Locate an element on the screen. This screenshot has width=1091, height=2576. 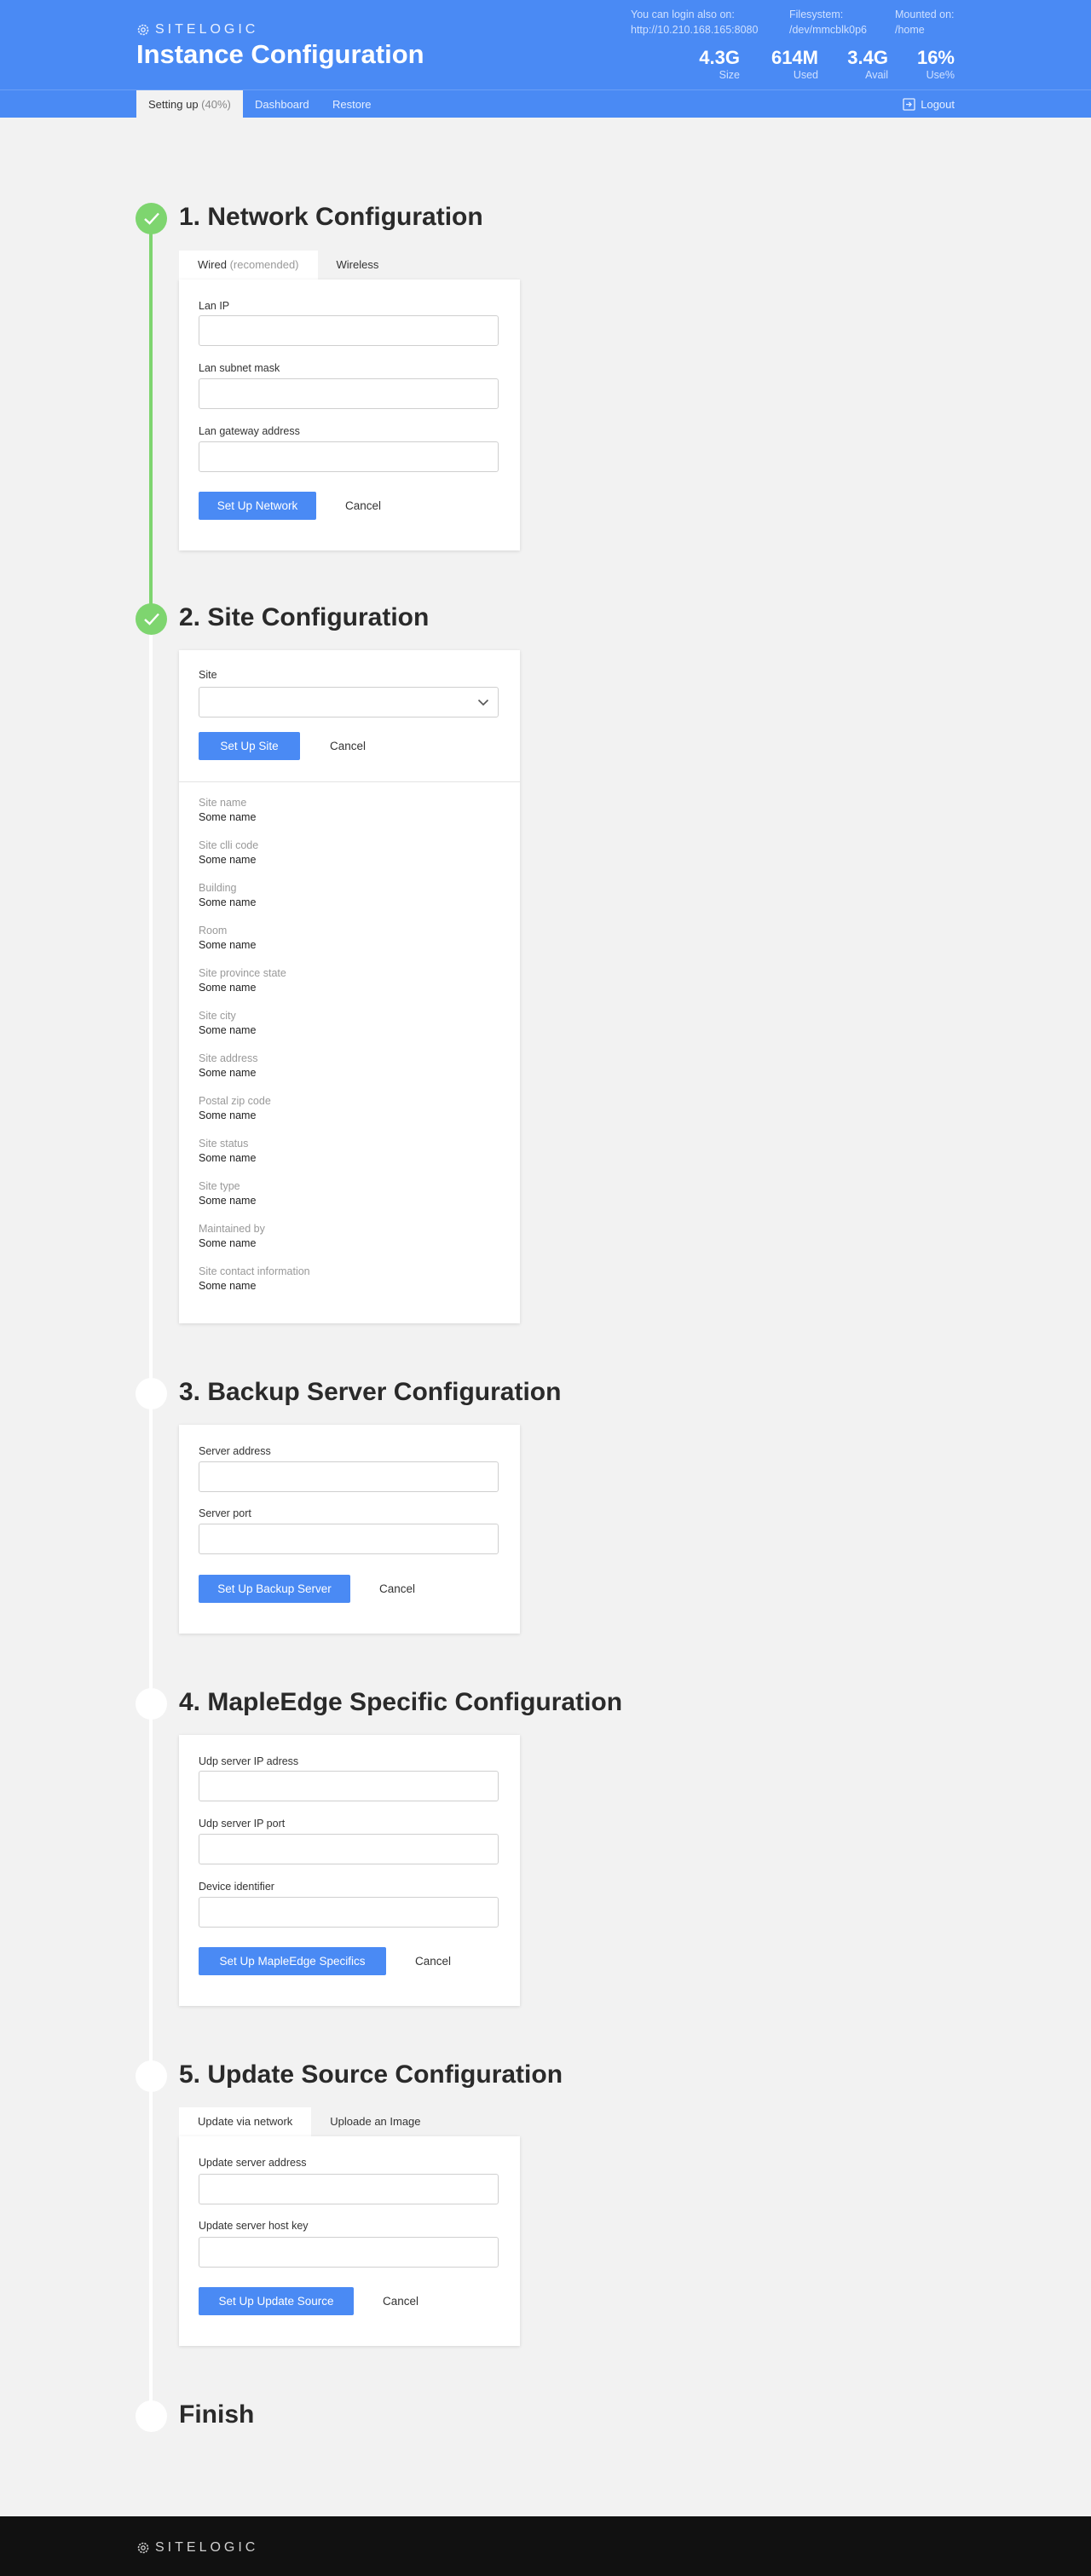
stat-used: 614M Used is located at coordinates (794, 65).